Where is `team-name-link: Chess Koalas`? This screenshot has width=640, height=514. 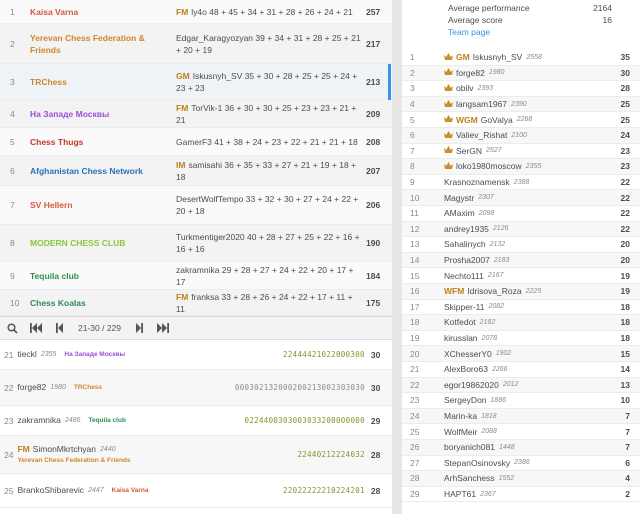
team-name-link: Chess Koalas is located at coordinates (103, 303).